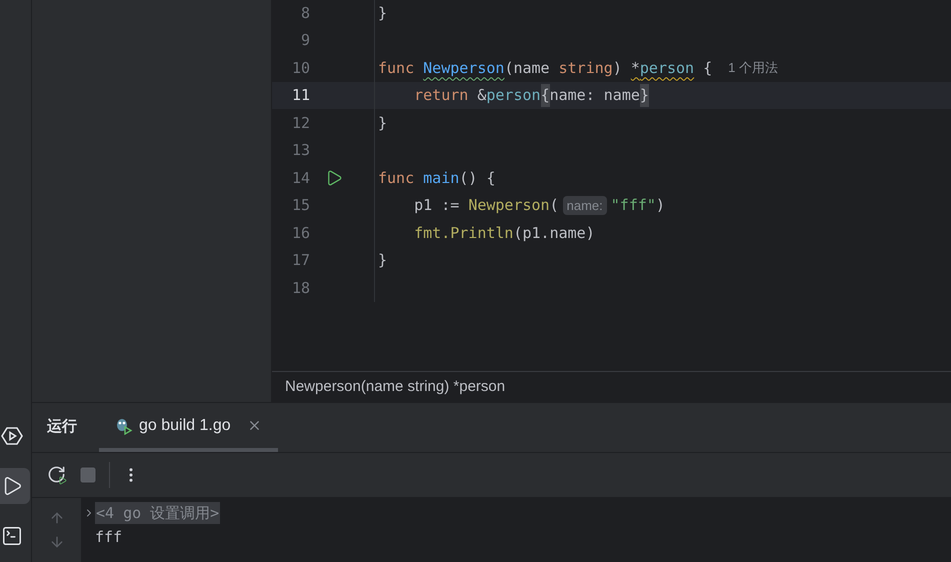 This screenshot has height=562, width=951. I want to click on code-token: string, so click(585, 68).